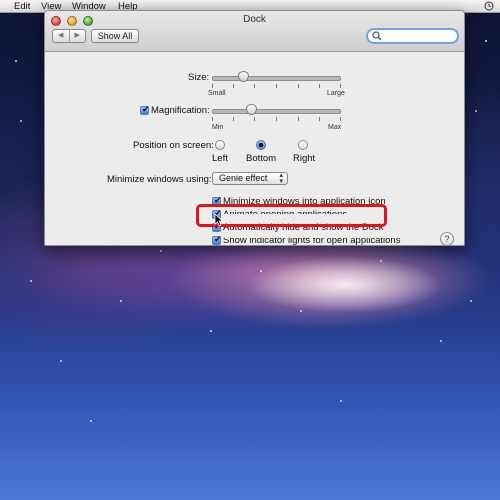 Image resolution: width=500 pixels, height=500 pixels. Describe the element at coordinates (217, 93) in the screenshot. I see `size-min-label: Small` at that location.